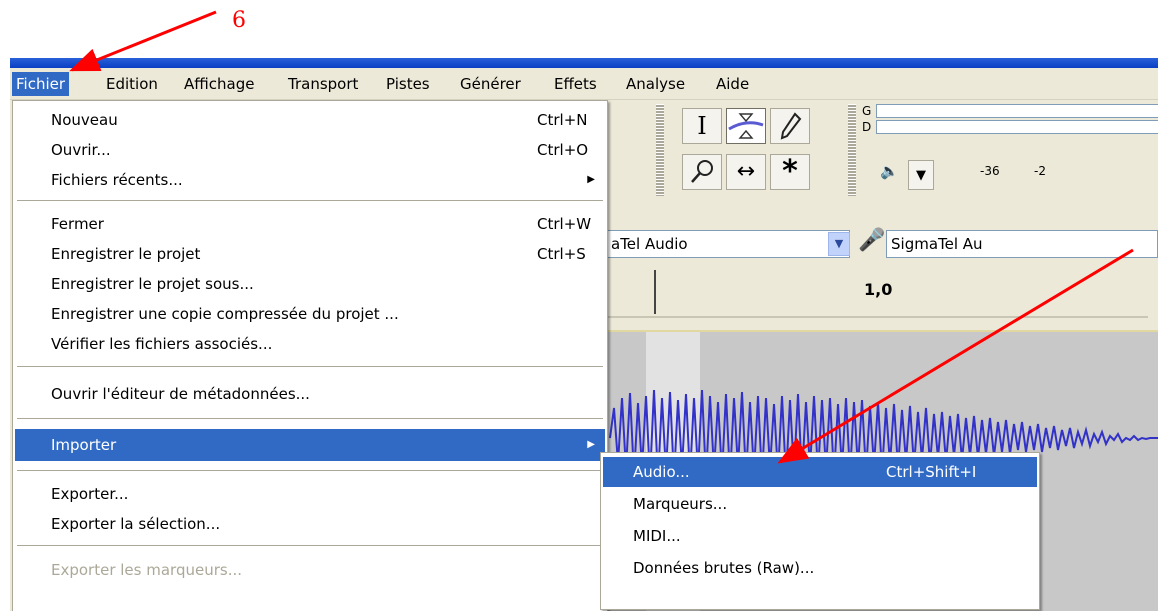  What do you see at coordinates (820, 472) in the screenshot?
I see `submenu-item-audio: Audio... Ctrl+Shift+I` at bounding box center [820, 472].